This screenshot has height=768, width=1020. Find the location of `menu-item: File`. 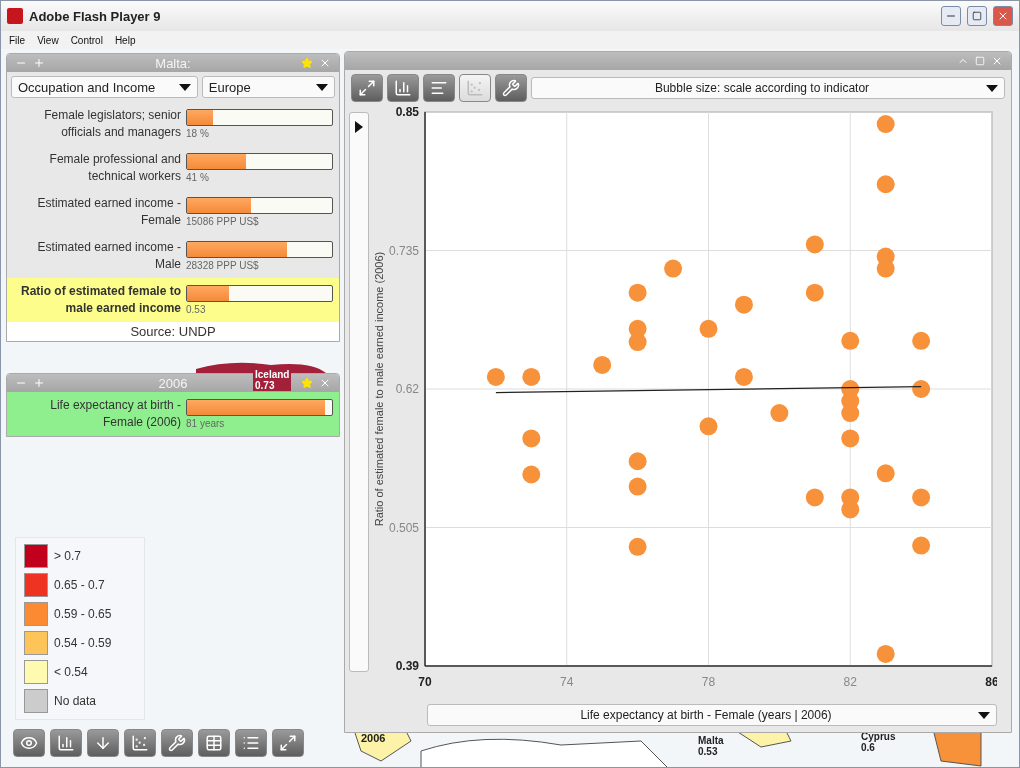

menu-item: File is located at coordinates (17, 40).